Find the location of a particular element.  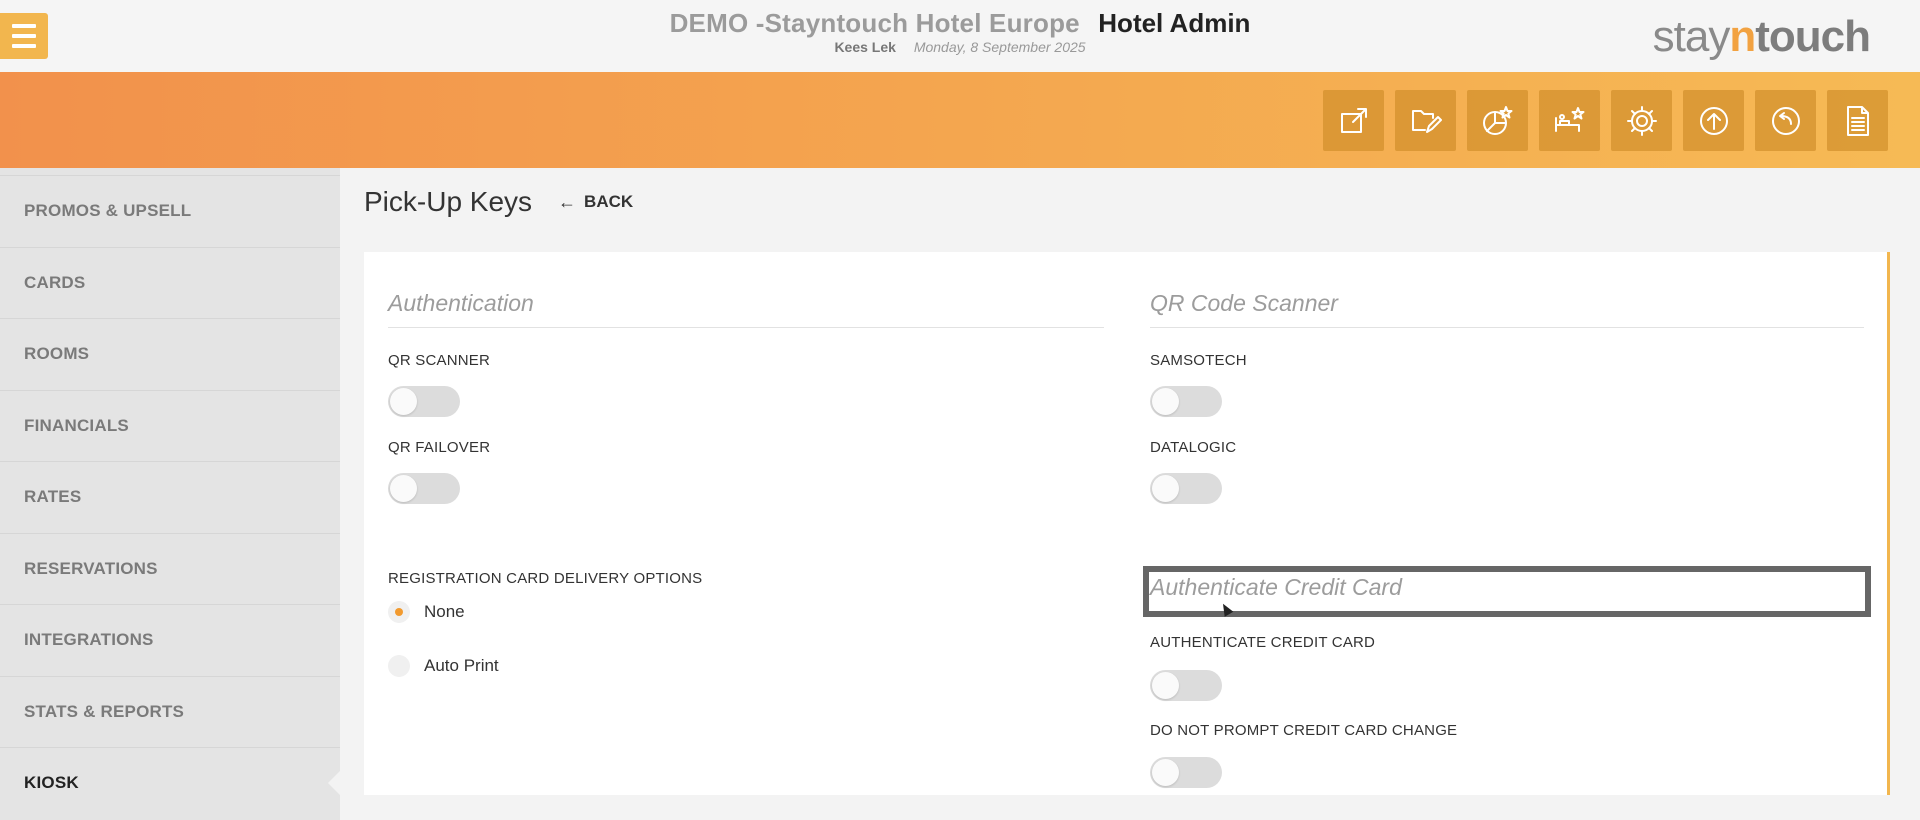

authentication-heading: Authentication is located at coordinates (746, 309).